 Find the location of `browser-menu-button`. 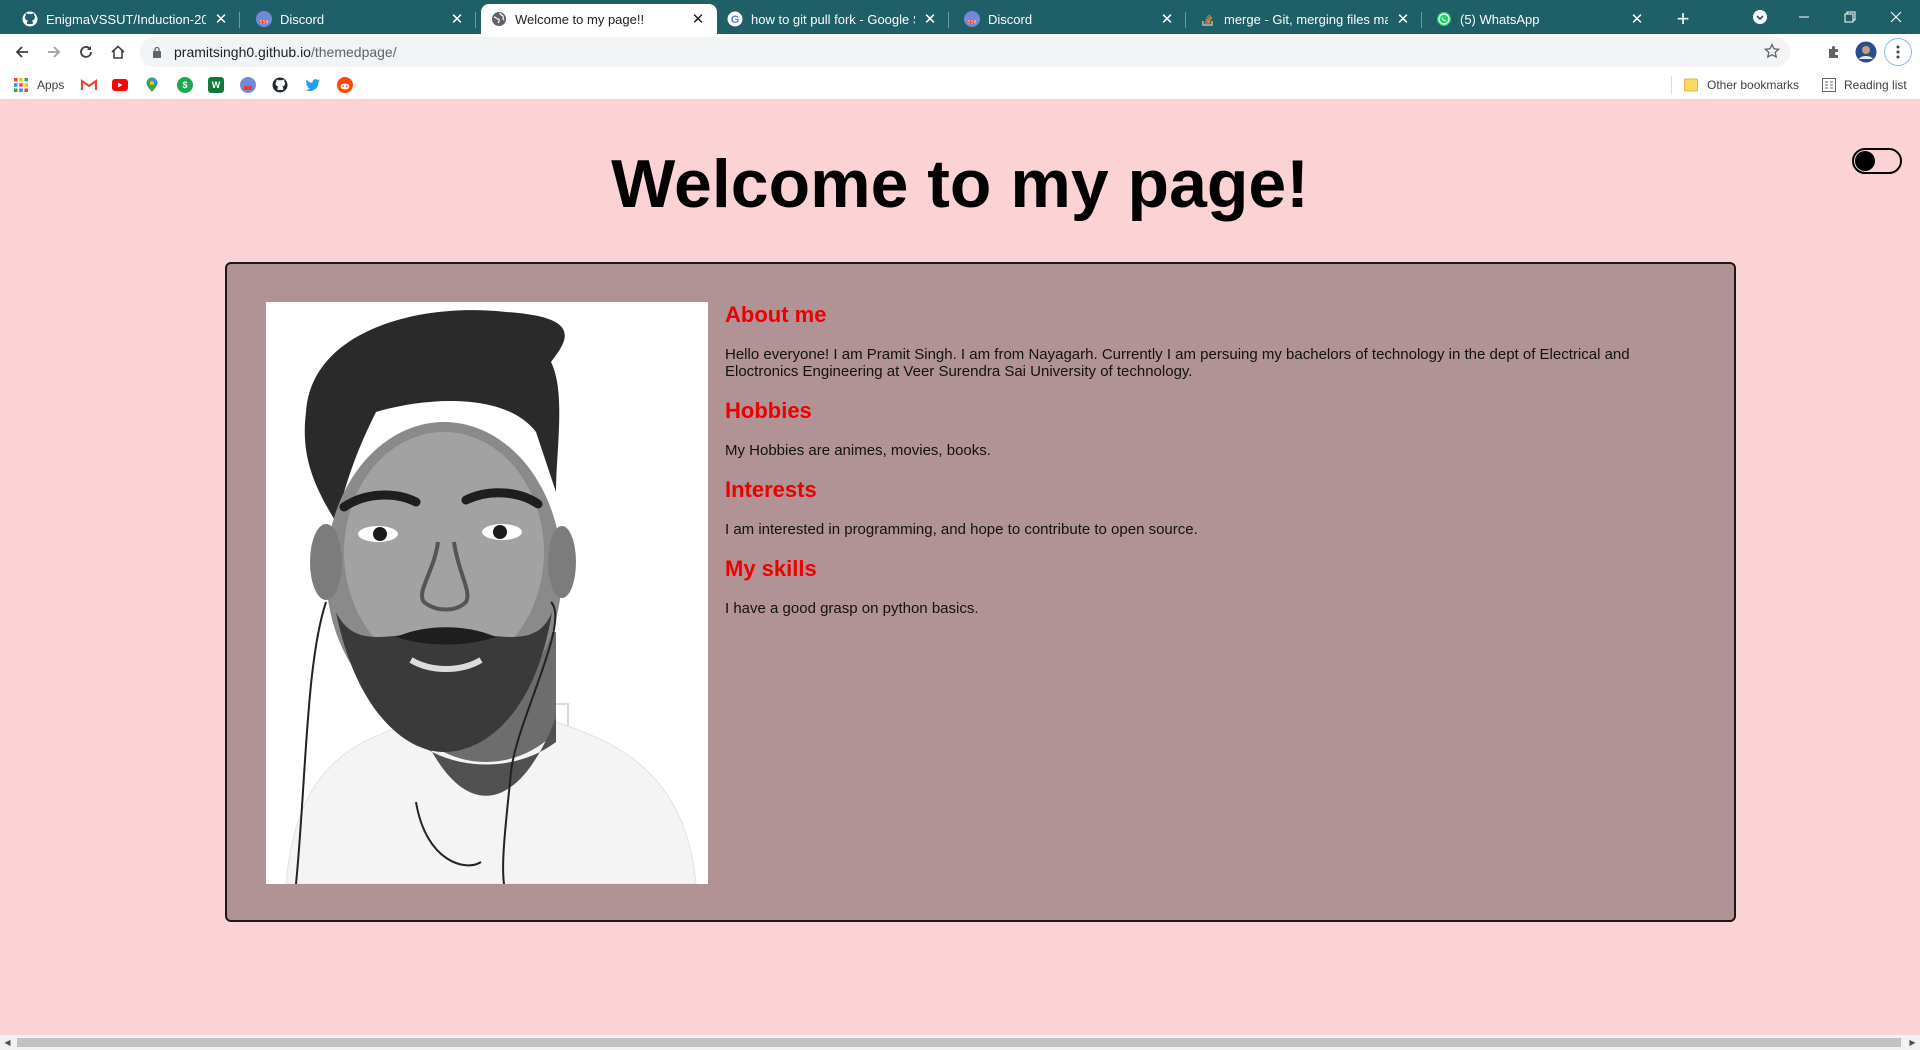

browser-menu-button is located at coordinates (1898, 52).